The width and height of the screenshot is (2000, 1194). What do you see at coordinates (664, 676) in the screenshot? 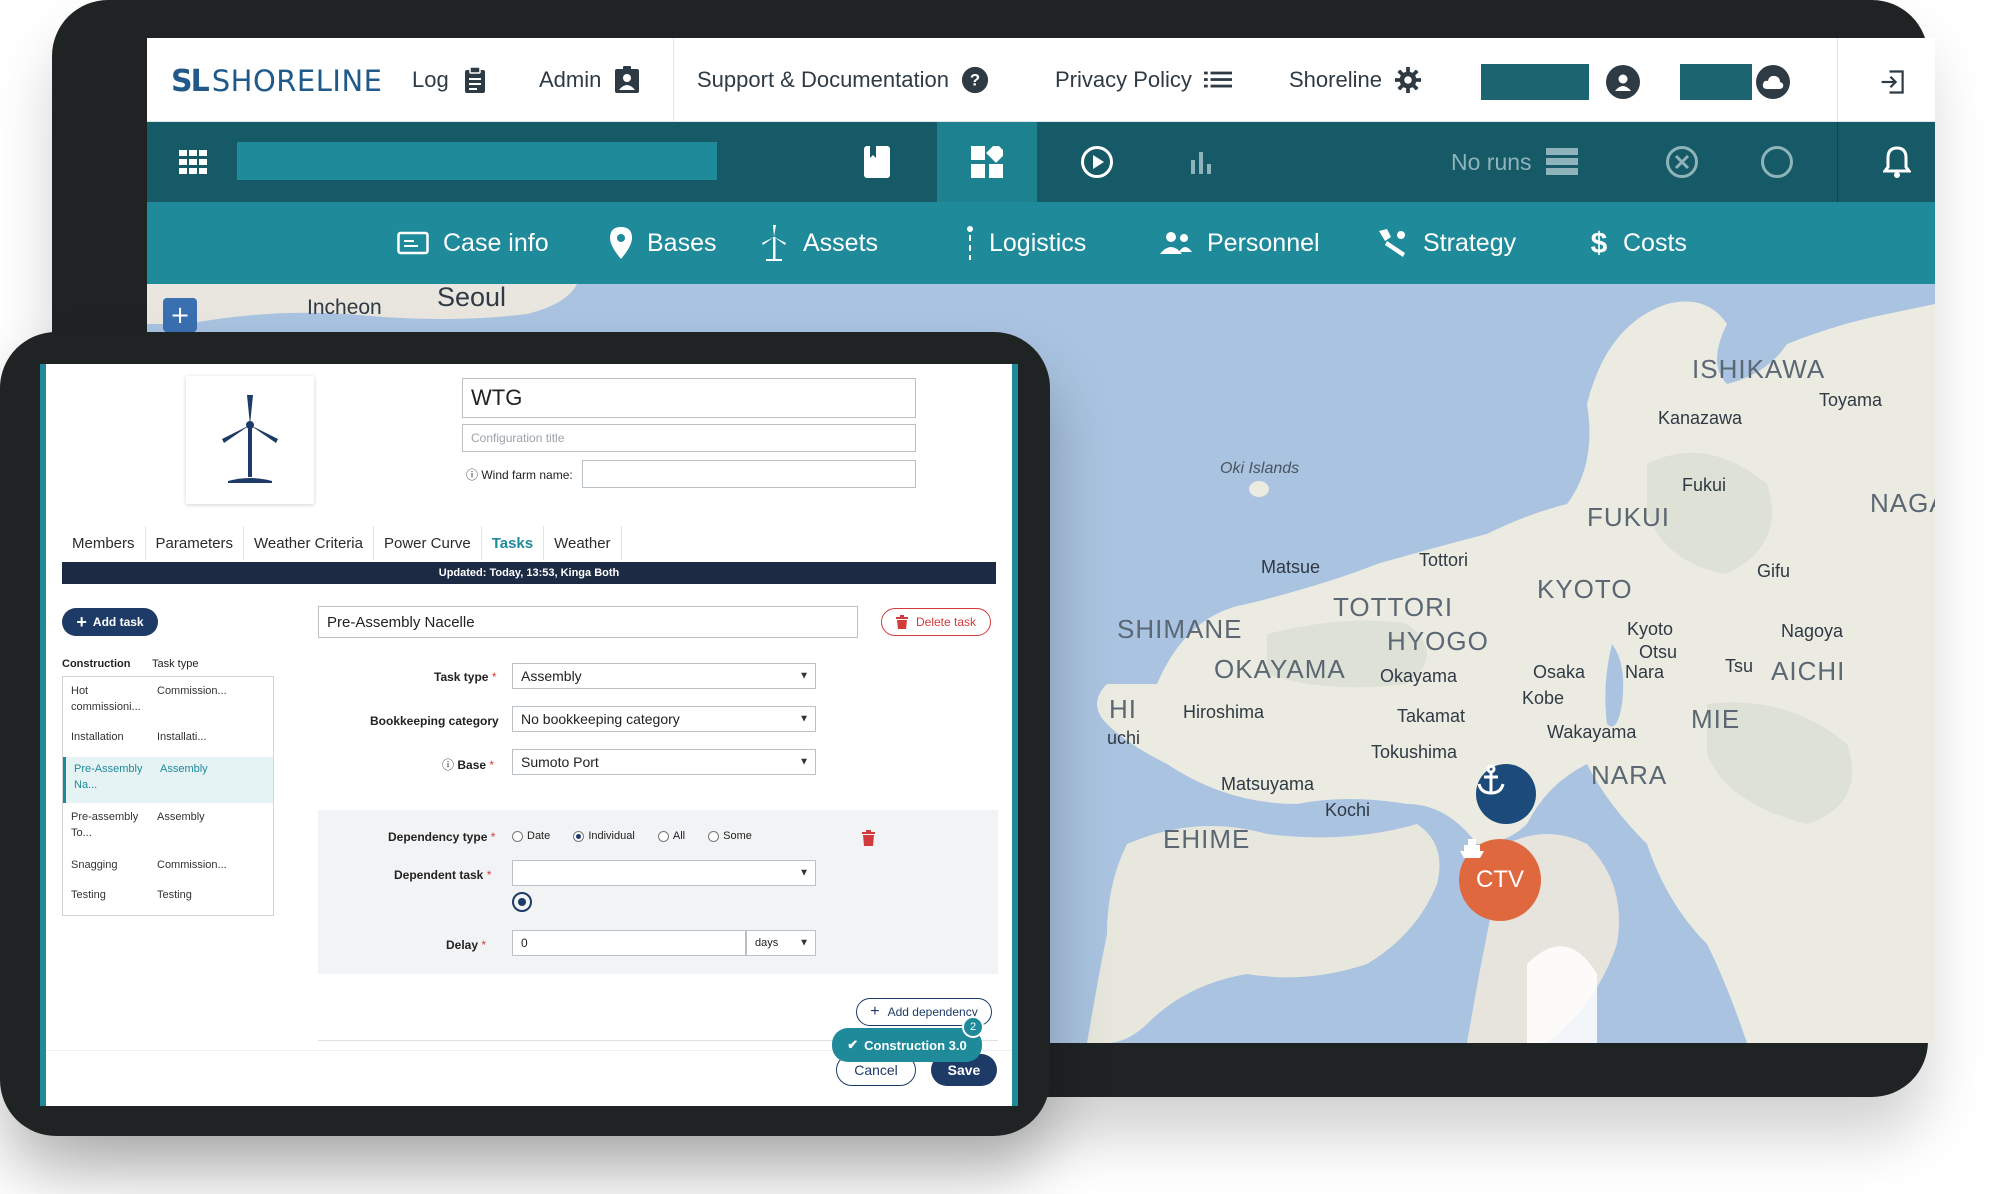
I see `task-type-select: Assembly ▼` at bounding box center [664, 676].